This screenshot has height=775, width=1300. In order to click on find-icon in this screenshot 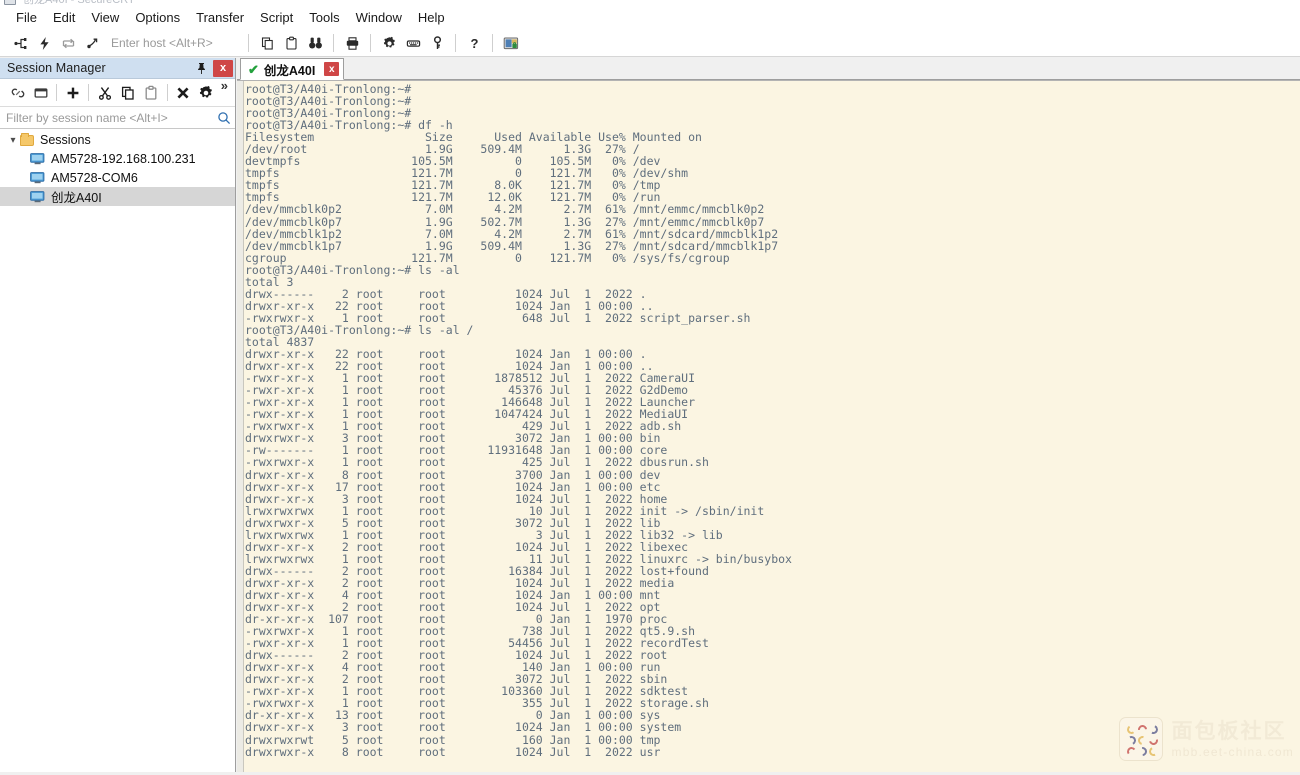, I will do `click(315, 43)`.